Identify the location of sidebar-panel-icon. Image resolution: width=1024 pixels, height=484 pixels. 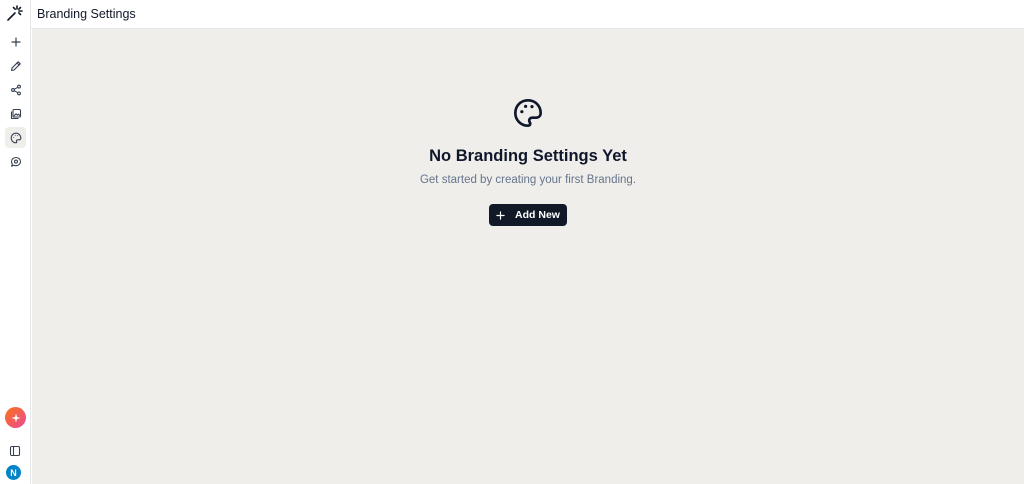
(15, 451).